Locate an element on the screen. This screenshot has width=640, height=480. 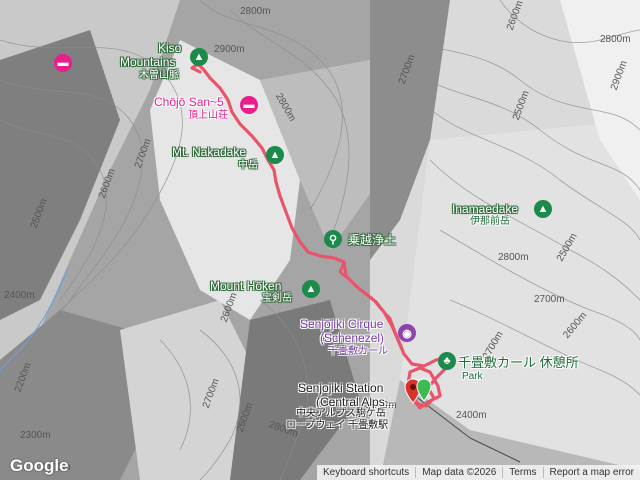
inamaedake-label-jp: 伊那前岳 is located at coordinates (490, 221).